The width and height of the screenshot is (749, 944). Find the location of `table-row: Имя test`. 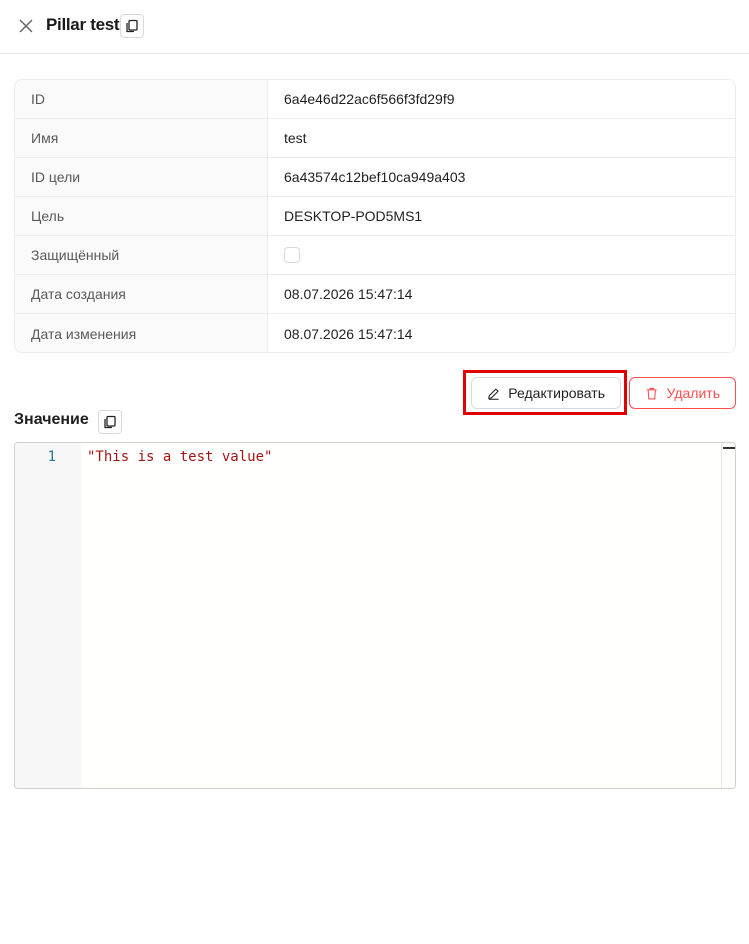

table-row: Имя test is located at coordinates (375, 138).